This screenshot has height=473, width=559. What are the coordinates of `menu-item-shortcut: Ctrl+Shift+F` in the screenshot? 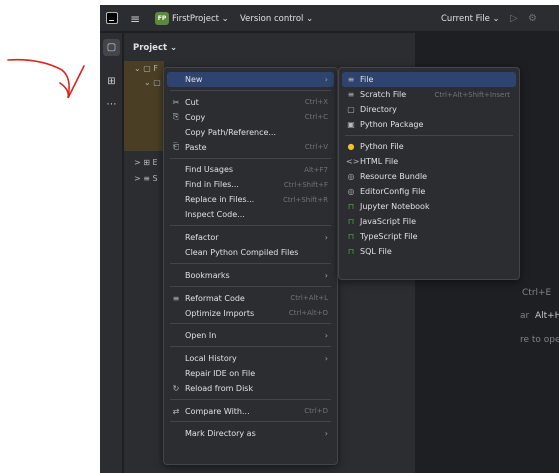 It's located at (305, 184).